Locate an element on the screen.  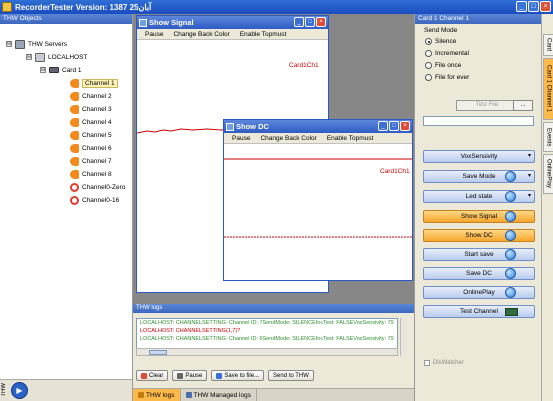
test-channel-button: Test Channel is located at coordinates (479, 311).